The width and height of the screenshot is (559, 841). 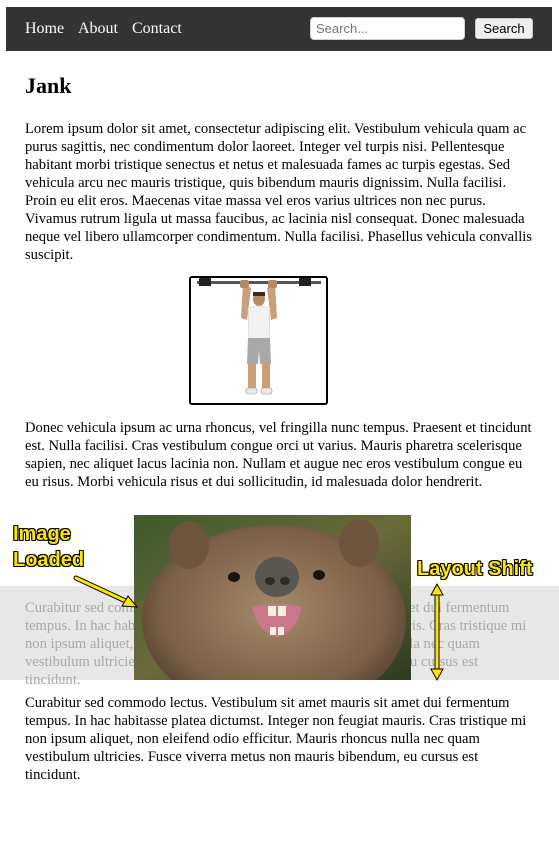 I want to click on search-button: Search, so click(x=504, y=28).